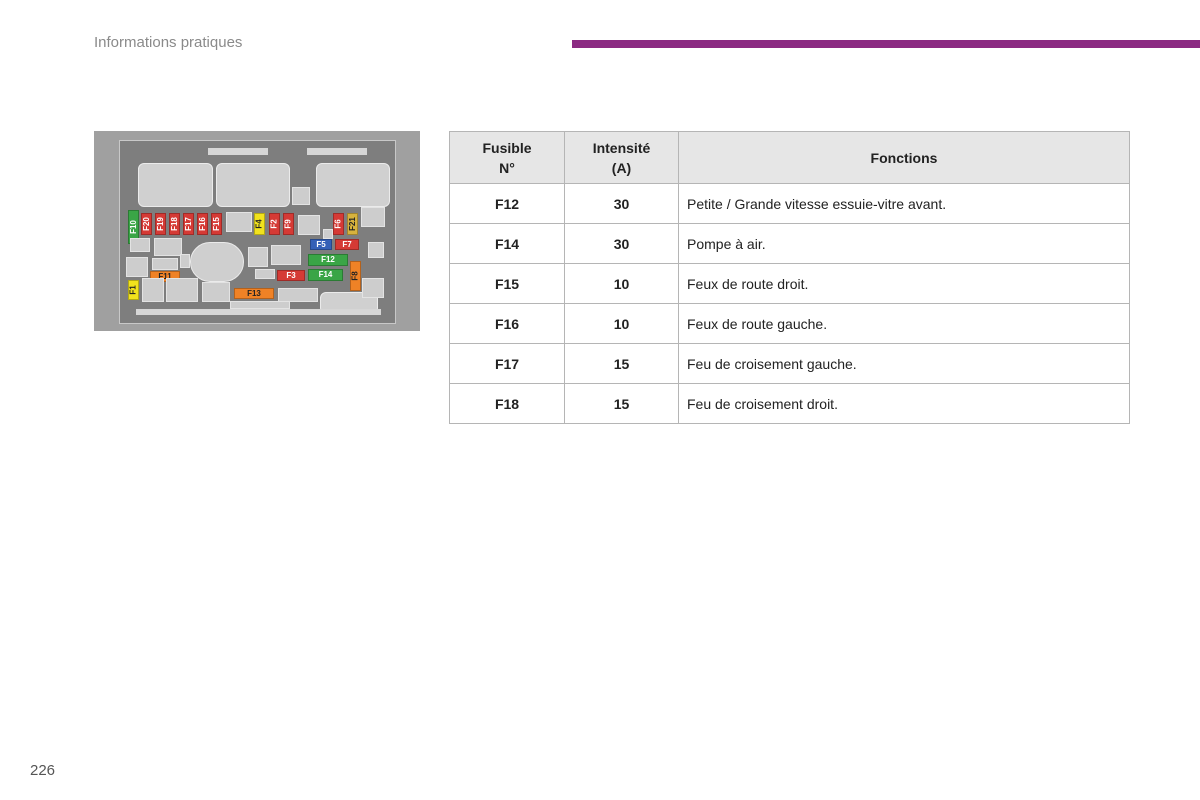  I want to click on table-header-row: Fusible N° Intensité (A) Fonctions, so click(789, 157).